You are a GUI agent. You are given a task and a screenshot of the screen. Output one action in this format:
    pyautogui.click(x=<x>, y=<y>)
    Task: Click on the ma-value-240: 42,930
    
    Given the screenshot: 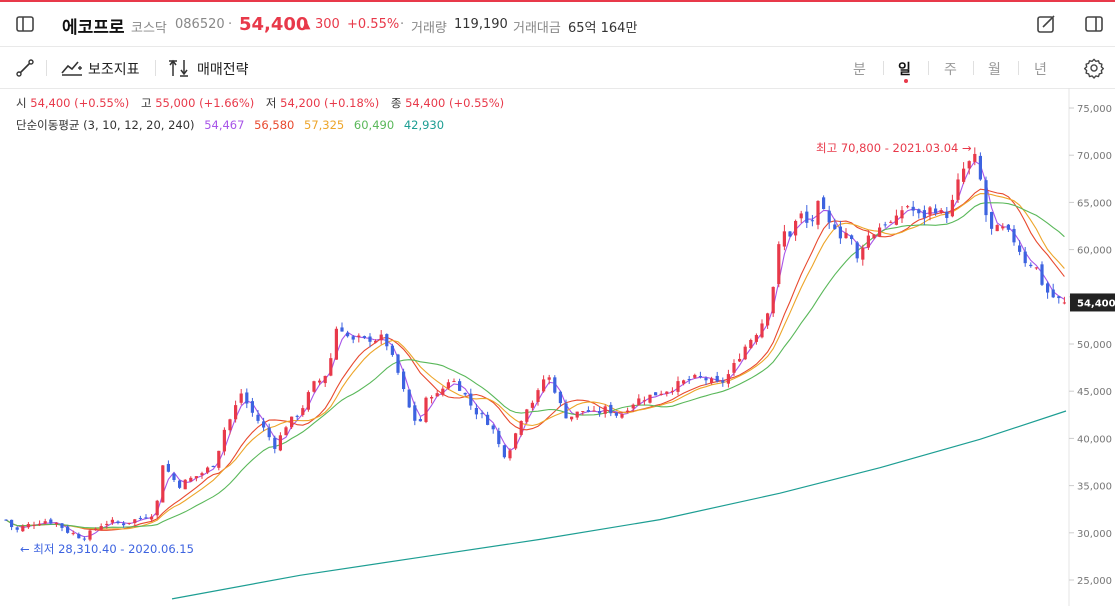 What is the action you would take?
    pyautogui.click(x=424, y=125)
    